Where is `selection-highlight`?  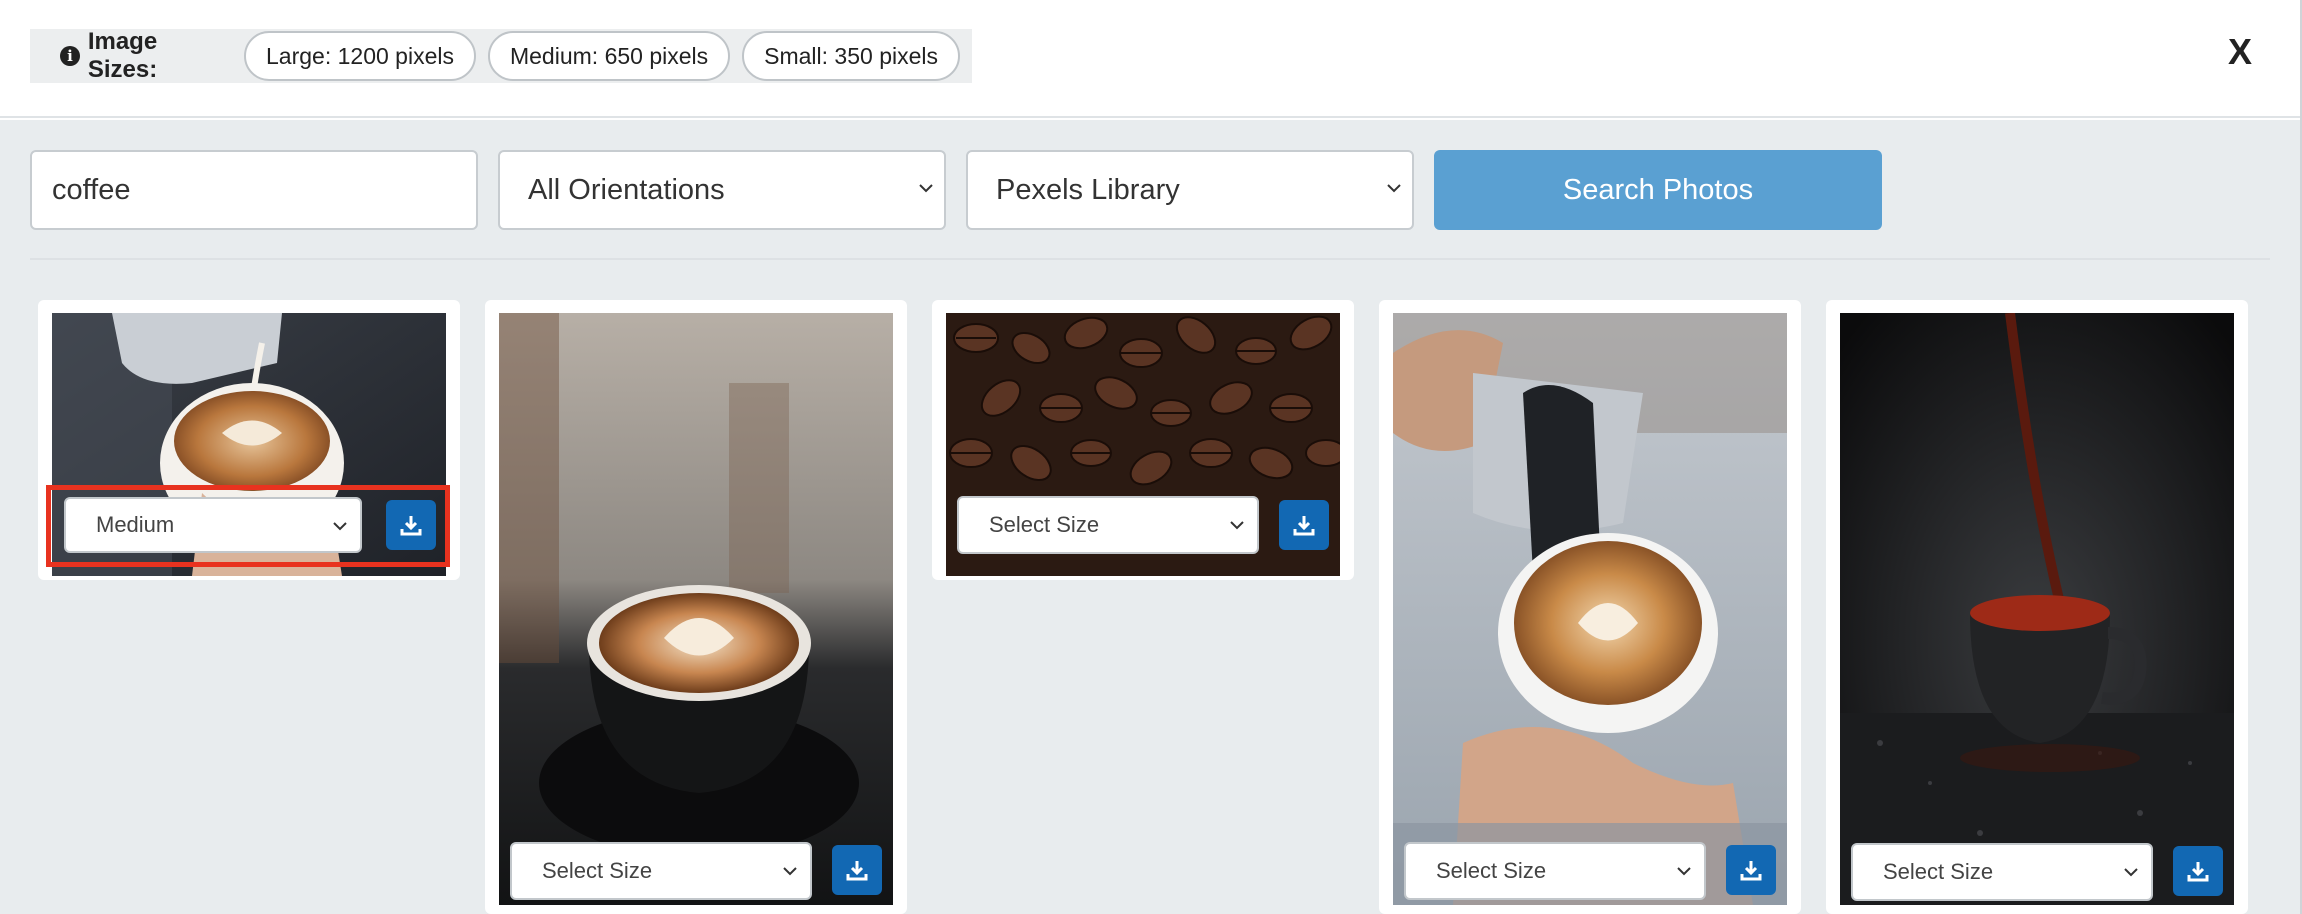
selection-highlight is located at coordinates (248, 526).